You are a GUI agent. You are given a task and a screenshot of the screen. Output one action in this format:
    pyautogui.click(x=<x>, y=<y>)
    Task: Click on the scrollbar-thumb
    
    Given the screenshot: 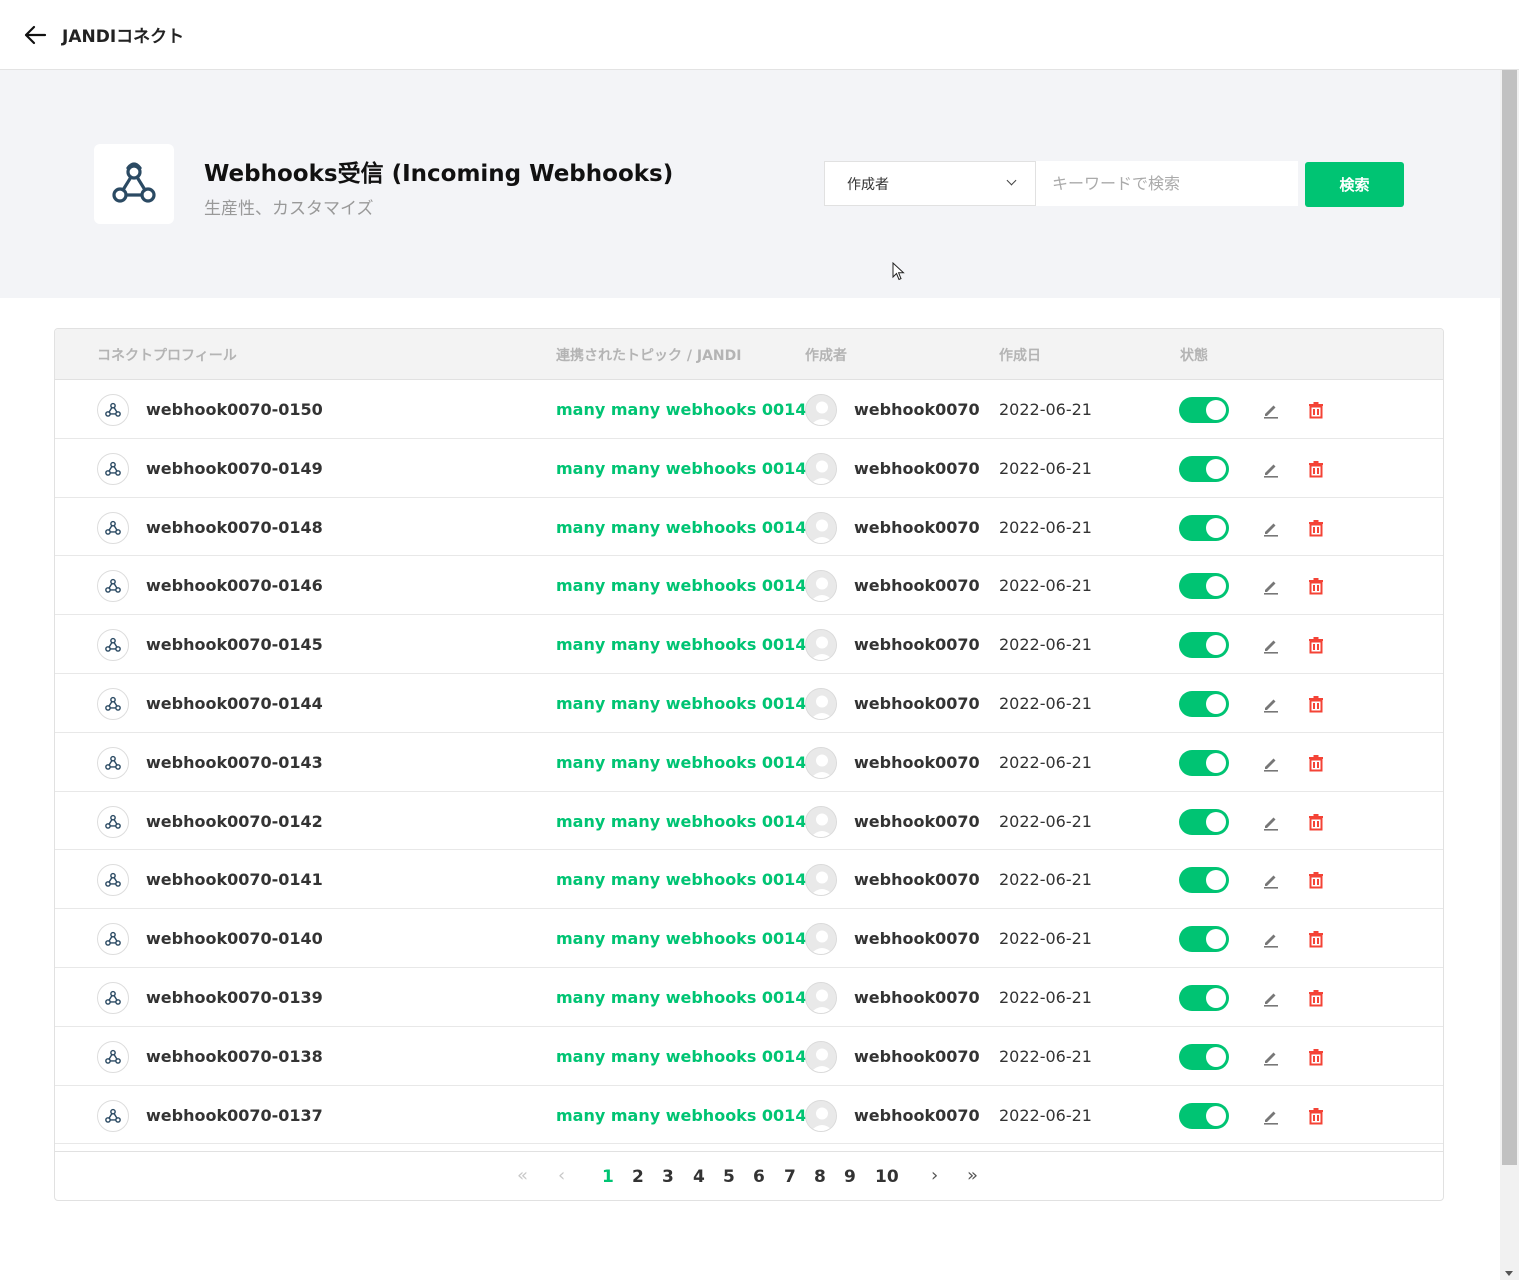 What is the action you would take?
    pyautogui.click(x=1509, y=617)
    